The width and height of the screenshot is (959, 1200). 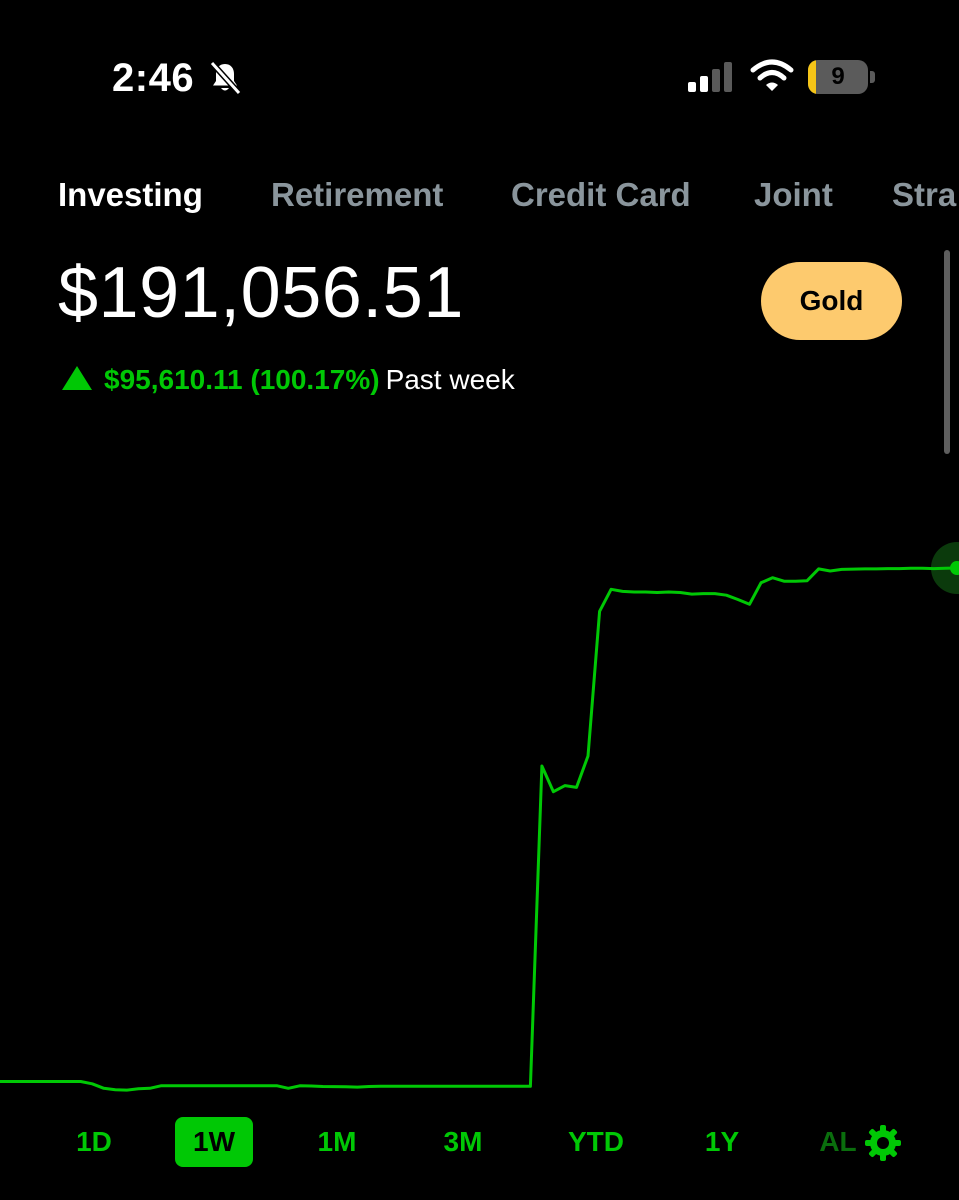 I want to click on tab-investing: Investing, so click(x=130, y=195).